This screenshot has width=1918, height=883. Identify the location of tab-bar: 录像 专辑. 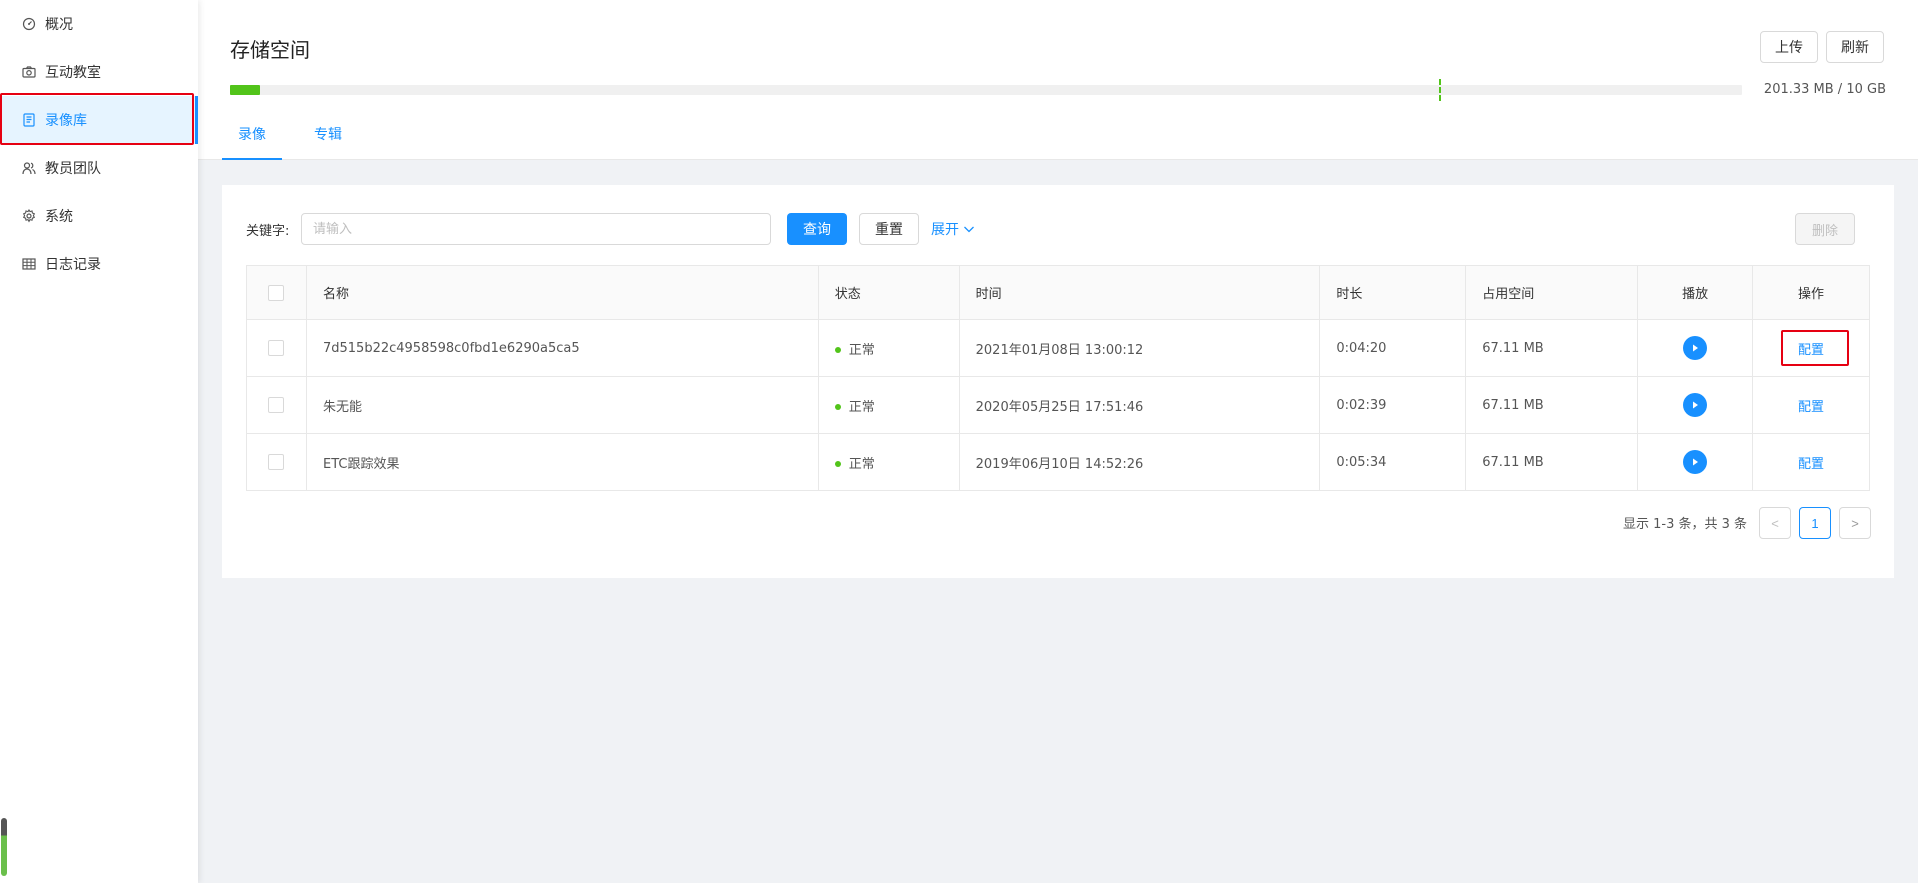
(298, 142).